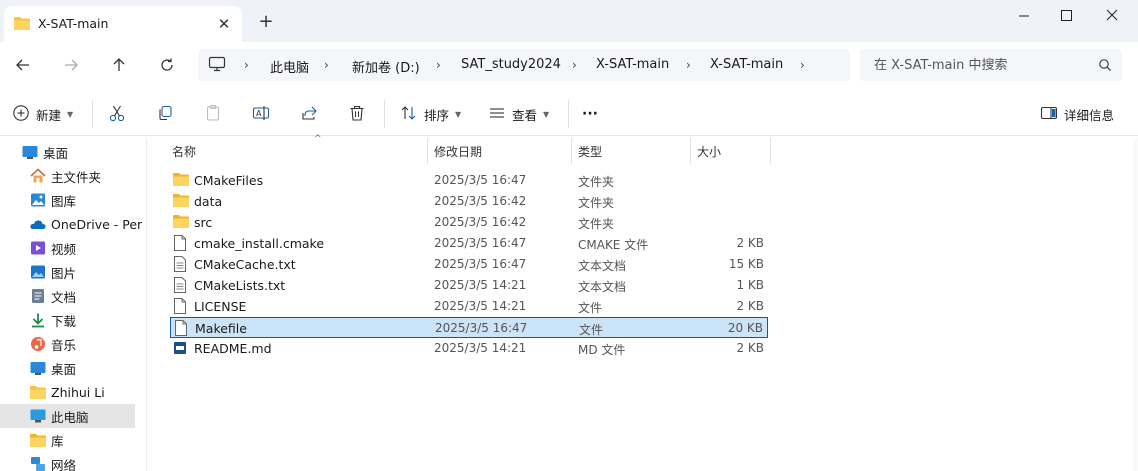  I want to click on onedrive-icon, so click(38, 224).